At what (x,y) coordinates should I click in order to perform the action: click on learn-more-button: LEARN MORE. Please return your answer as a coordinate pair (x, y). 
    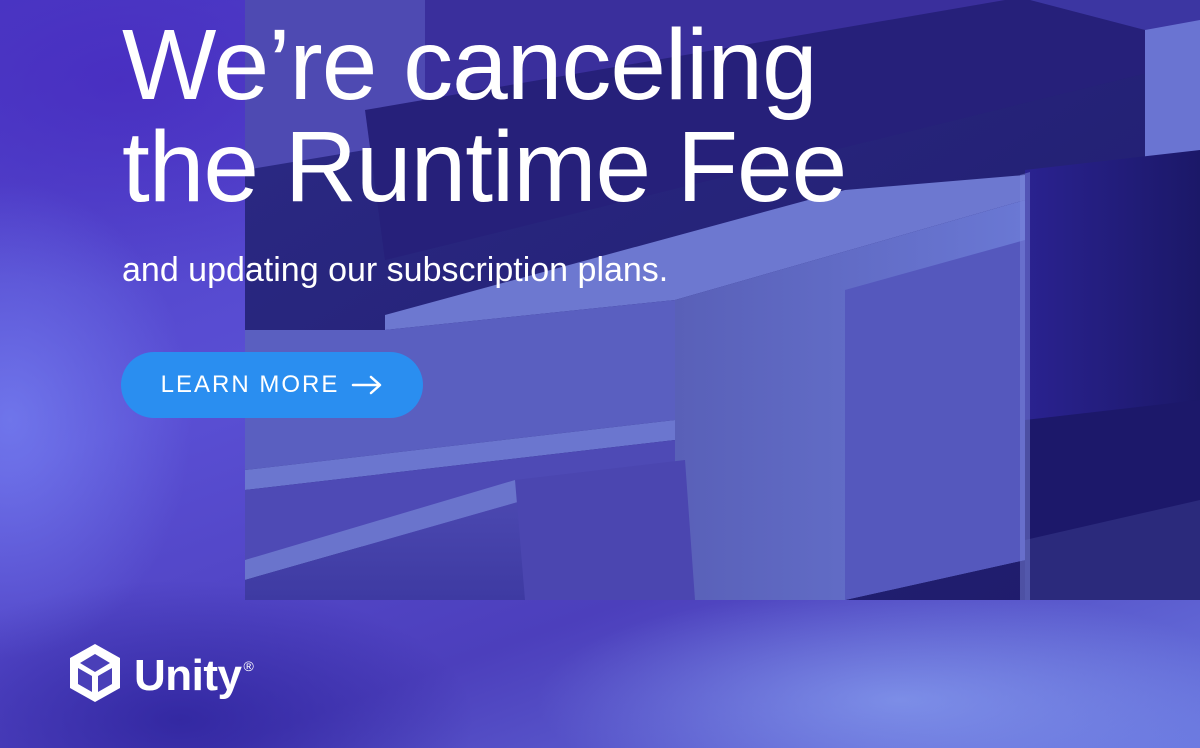
    Looking at the image, I should click on (272, 385).